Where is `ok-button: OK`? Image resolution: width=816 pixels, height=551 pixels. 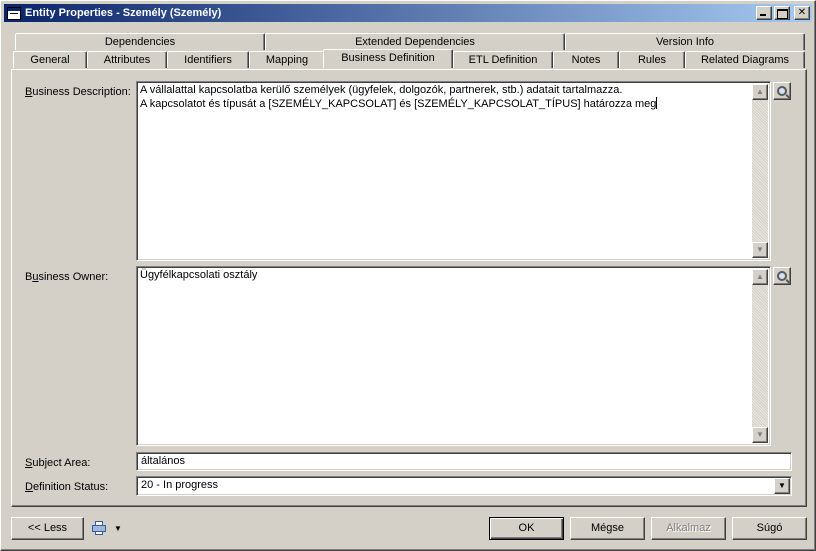
ok-button: OK is located at coordinates (526, 528).